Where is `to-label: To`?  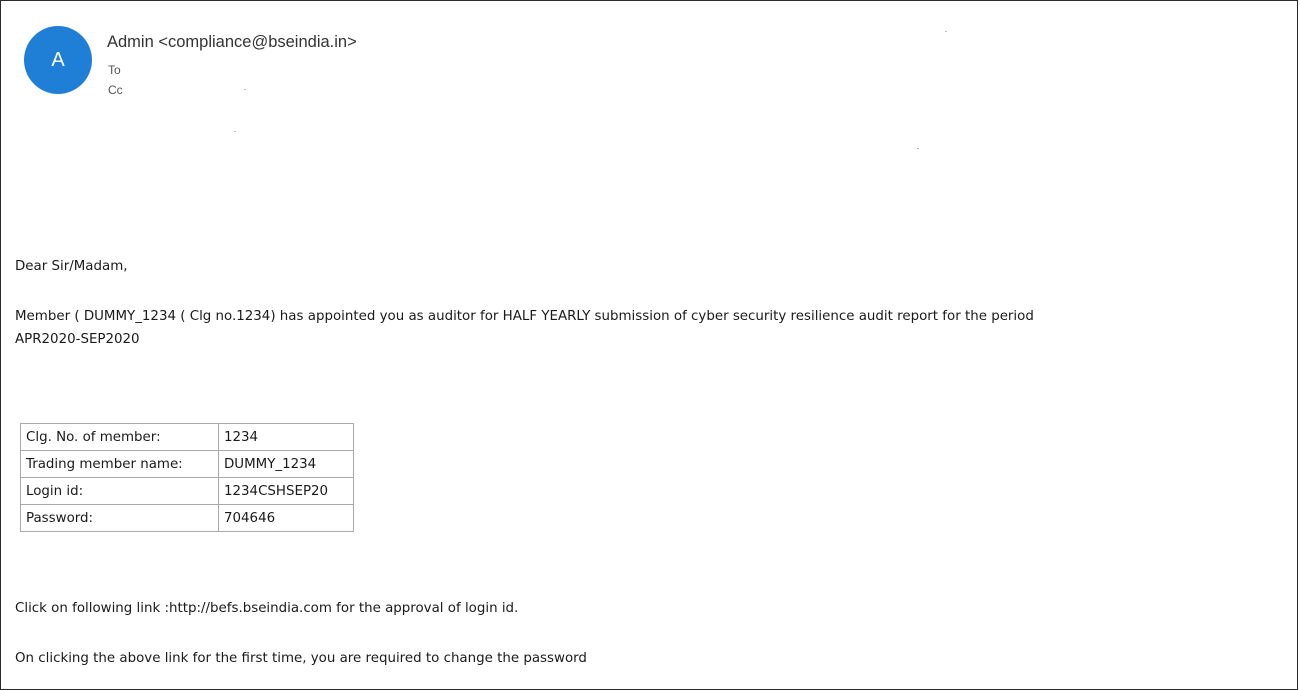
to-label: To is located at coordinates (114, 70).